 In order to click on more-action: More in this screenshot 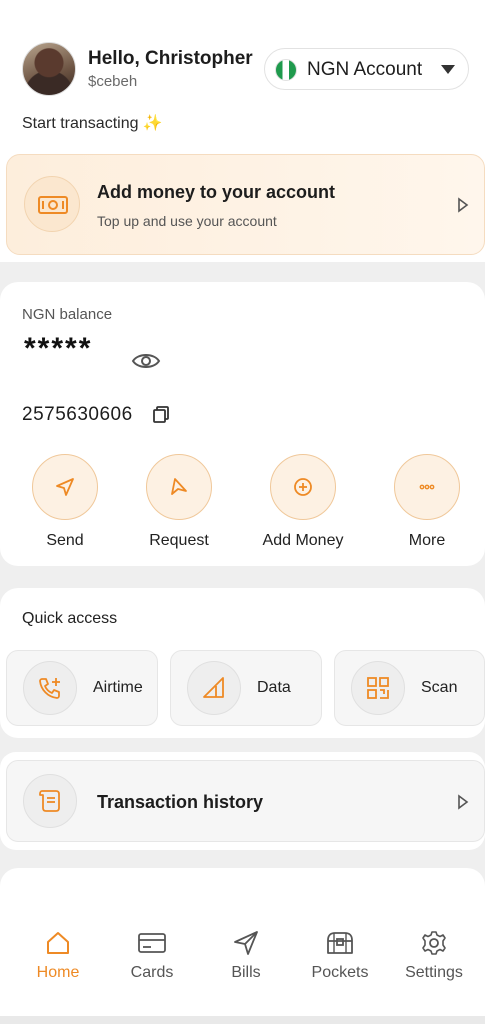, I will do `click(427, 502)`.